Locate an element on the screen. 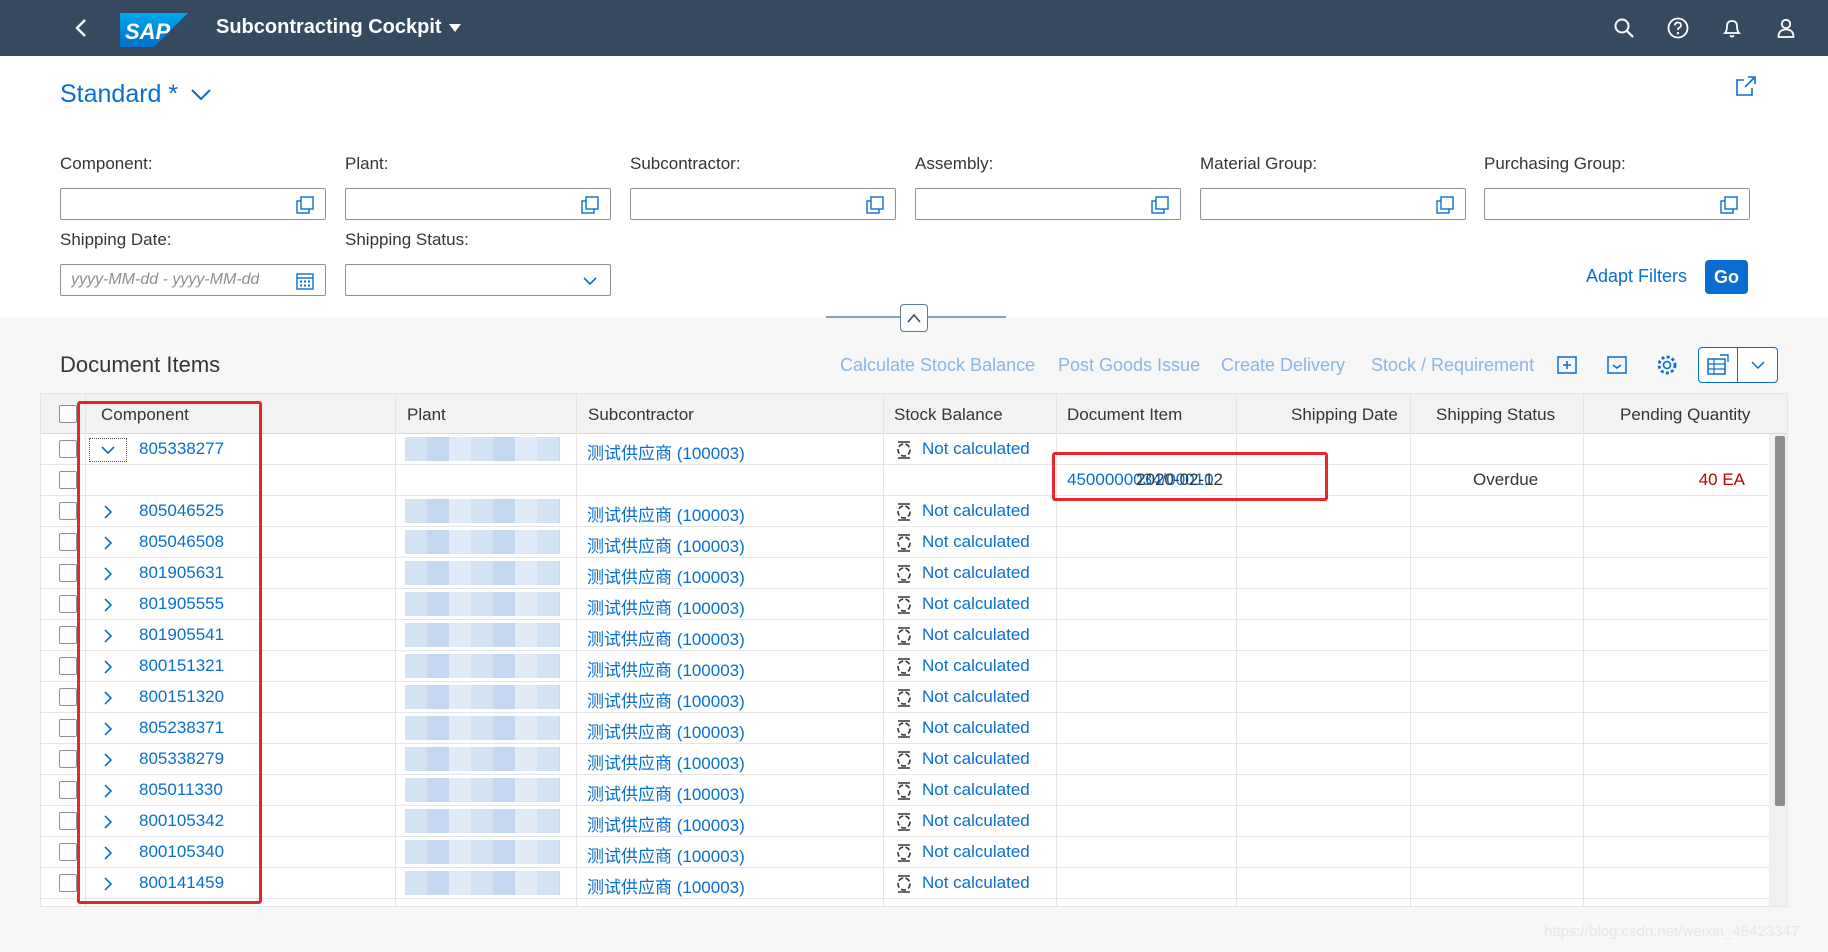 This screenshot has width=1828, height=952. settings-icon is located at coordinates (1667, 365).